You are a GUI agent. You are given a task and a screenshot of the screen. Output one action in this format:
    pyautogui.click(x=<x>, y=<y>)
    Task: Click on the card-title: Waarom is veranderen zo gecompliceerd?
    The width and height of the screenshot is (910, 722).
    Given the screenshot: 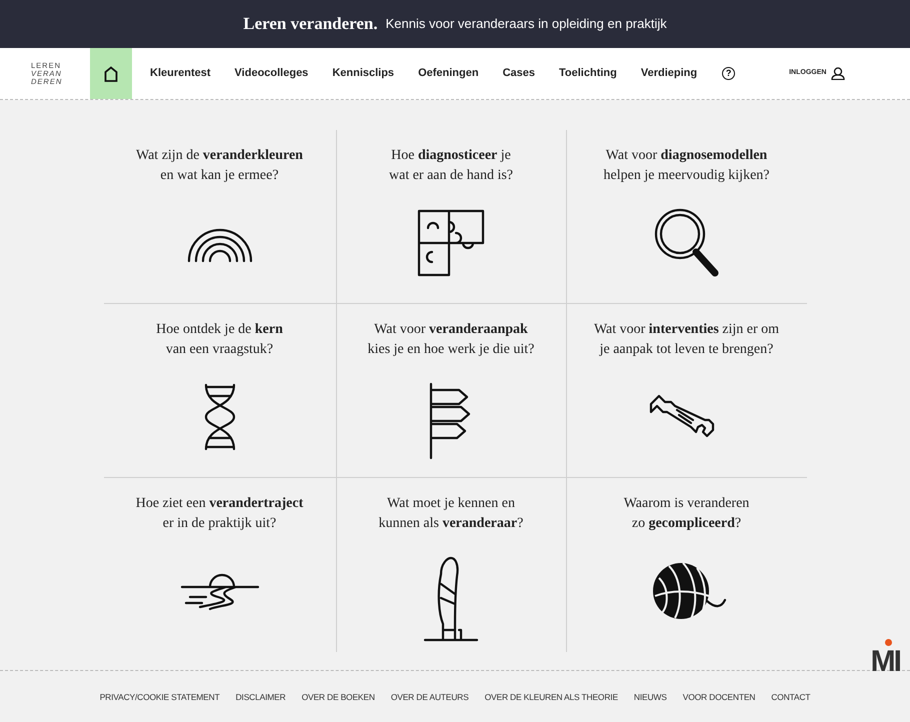 What is the action you would take?
    pyautogui.click(x=687, y=514)
    